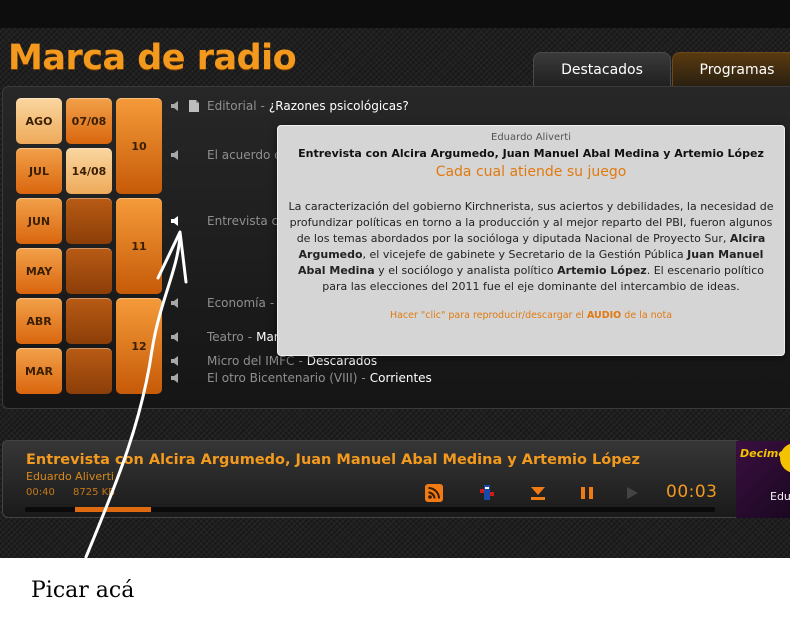  I want to click on ad-logo: Decime, so click(763, 453).